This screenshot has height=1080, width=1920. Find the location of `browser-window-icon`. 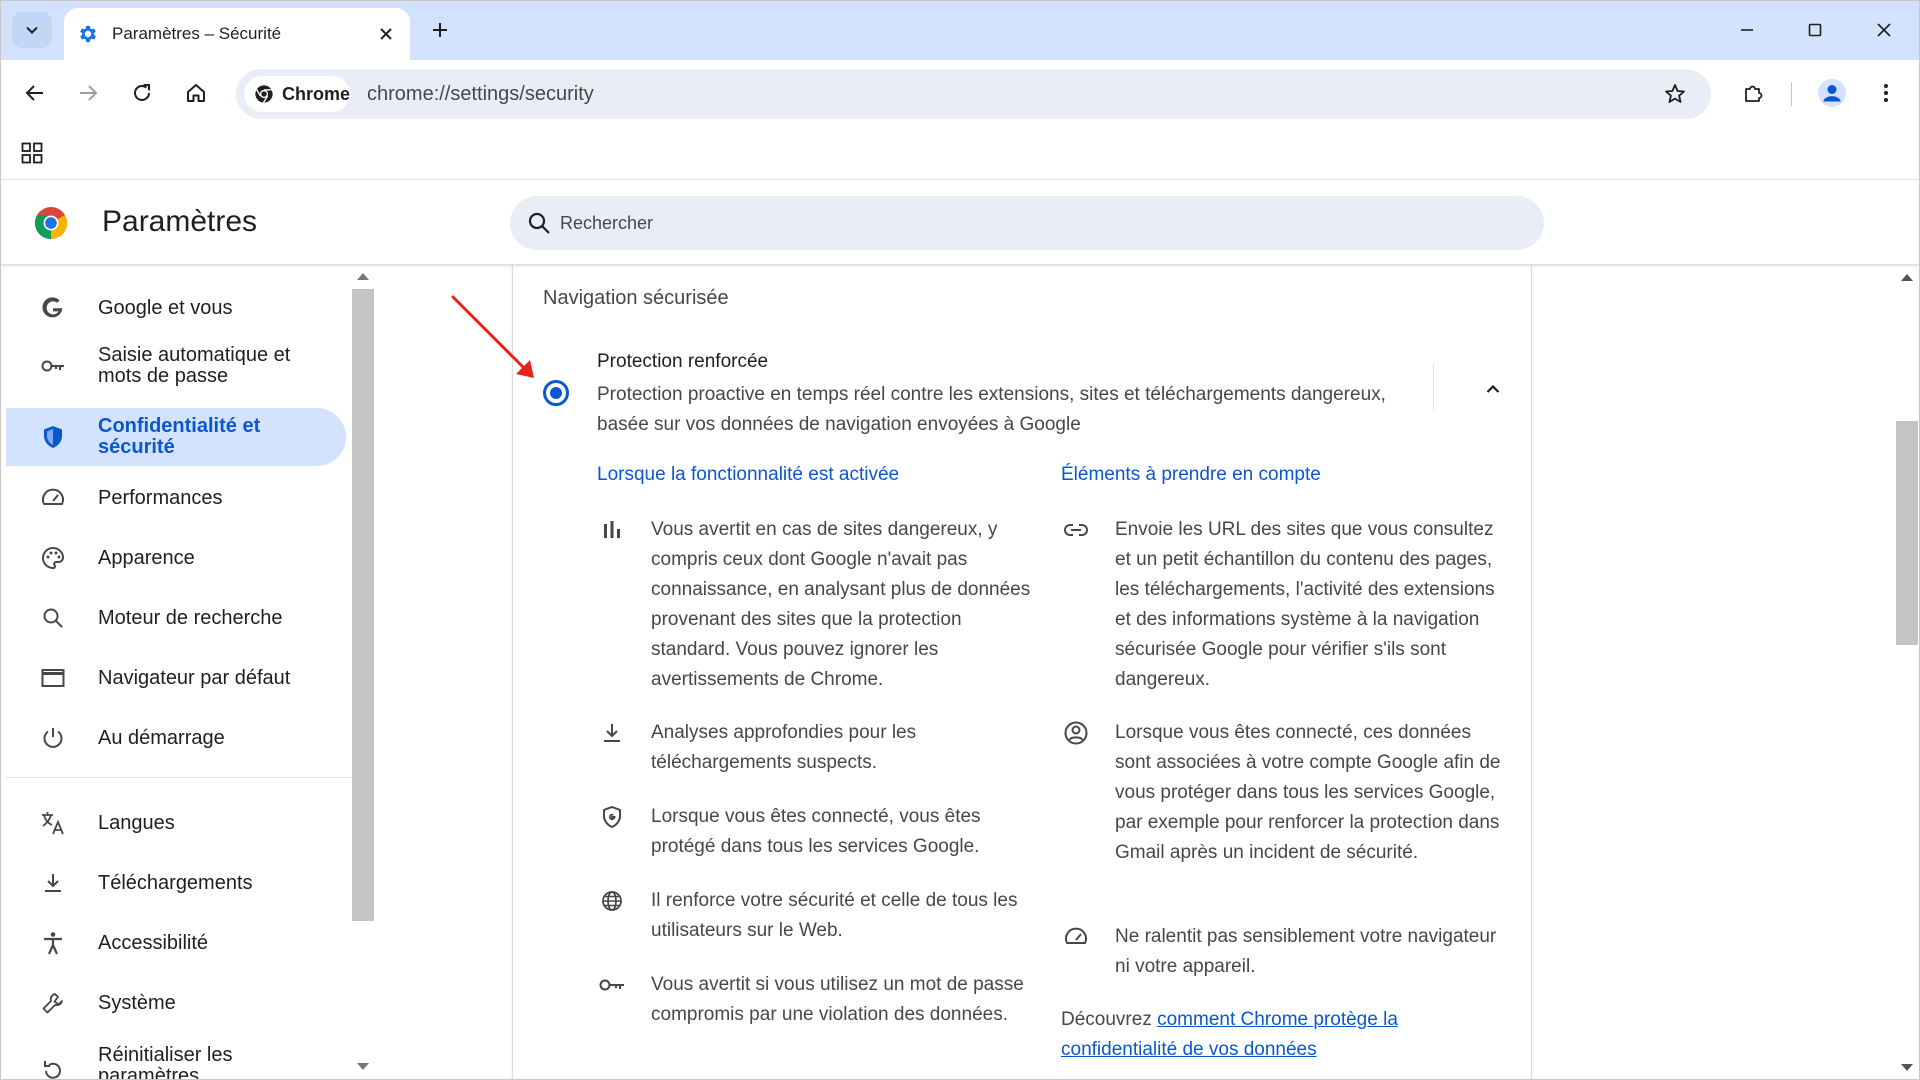

browser-window-icon is located at coordinates (53, 678).